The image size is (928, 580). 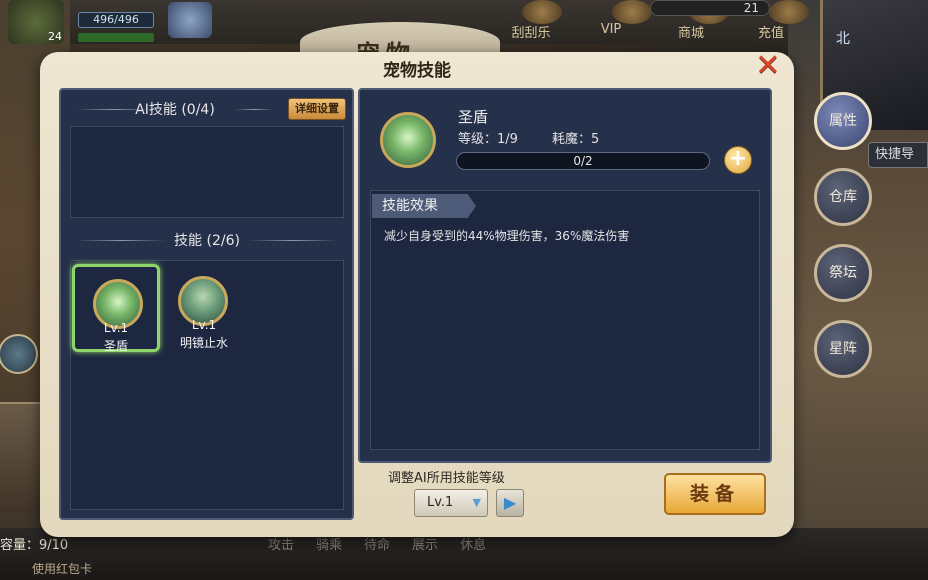 What do you see at coordinates (203, 343) in the screenshot?
I see `skill-name: 明镜止水` at bounding box center [203, 343].